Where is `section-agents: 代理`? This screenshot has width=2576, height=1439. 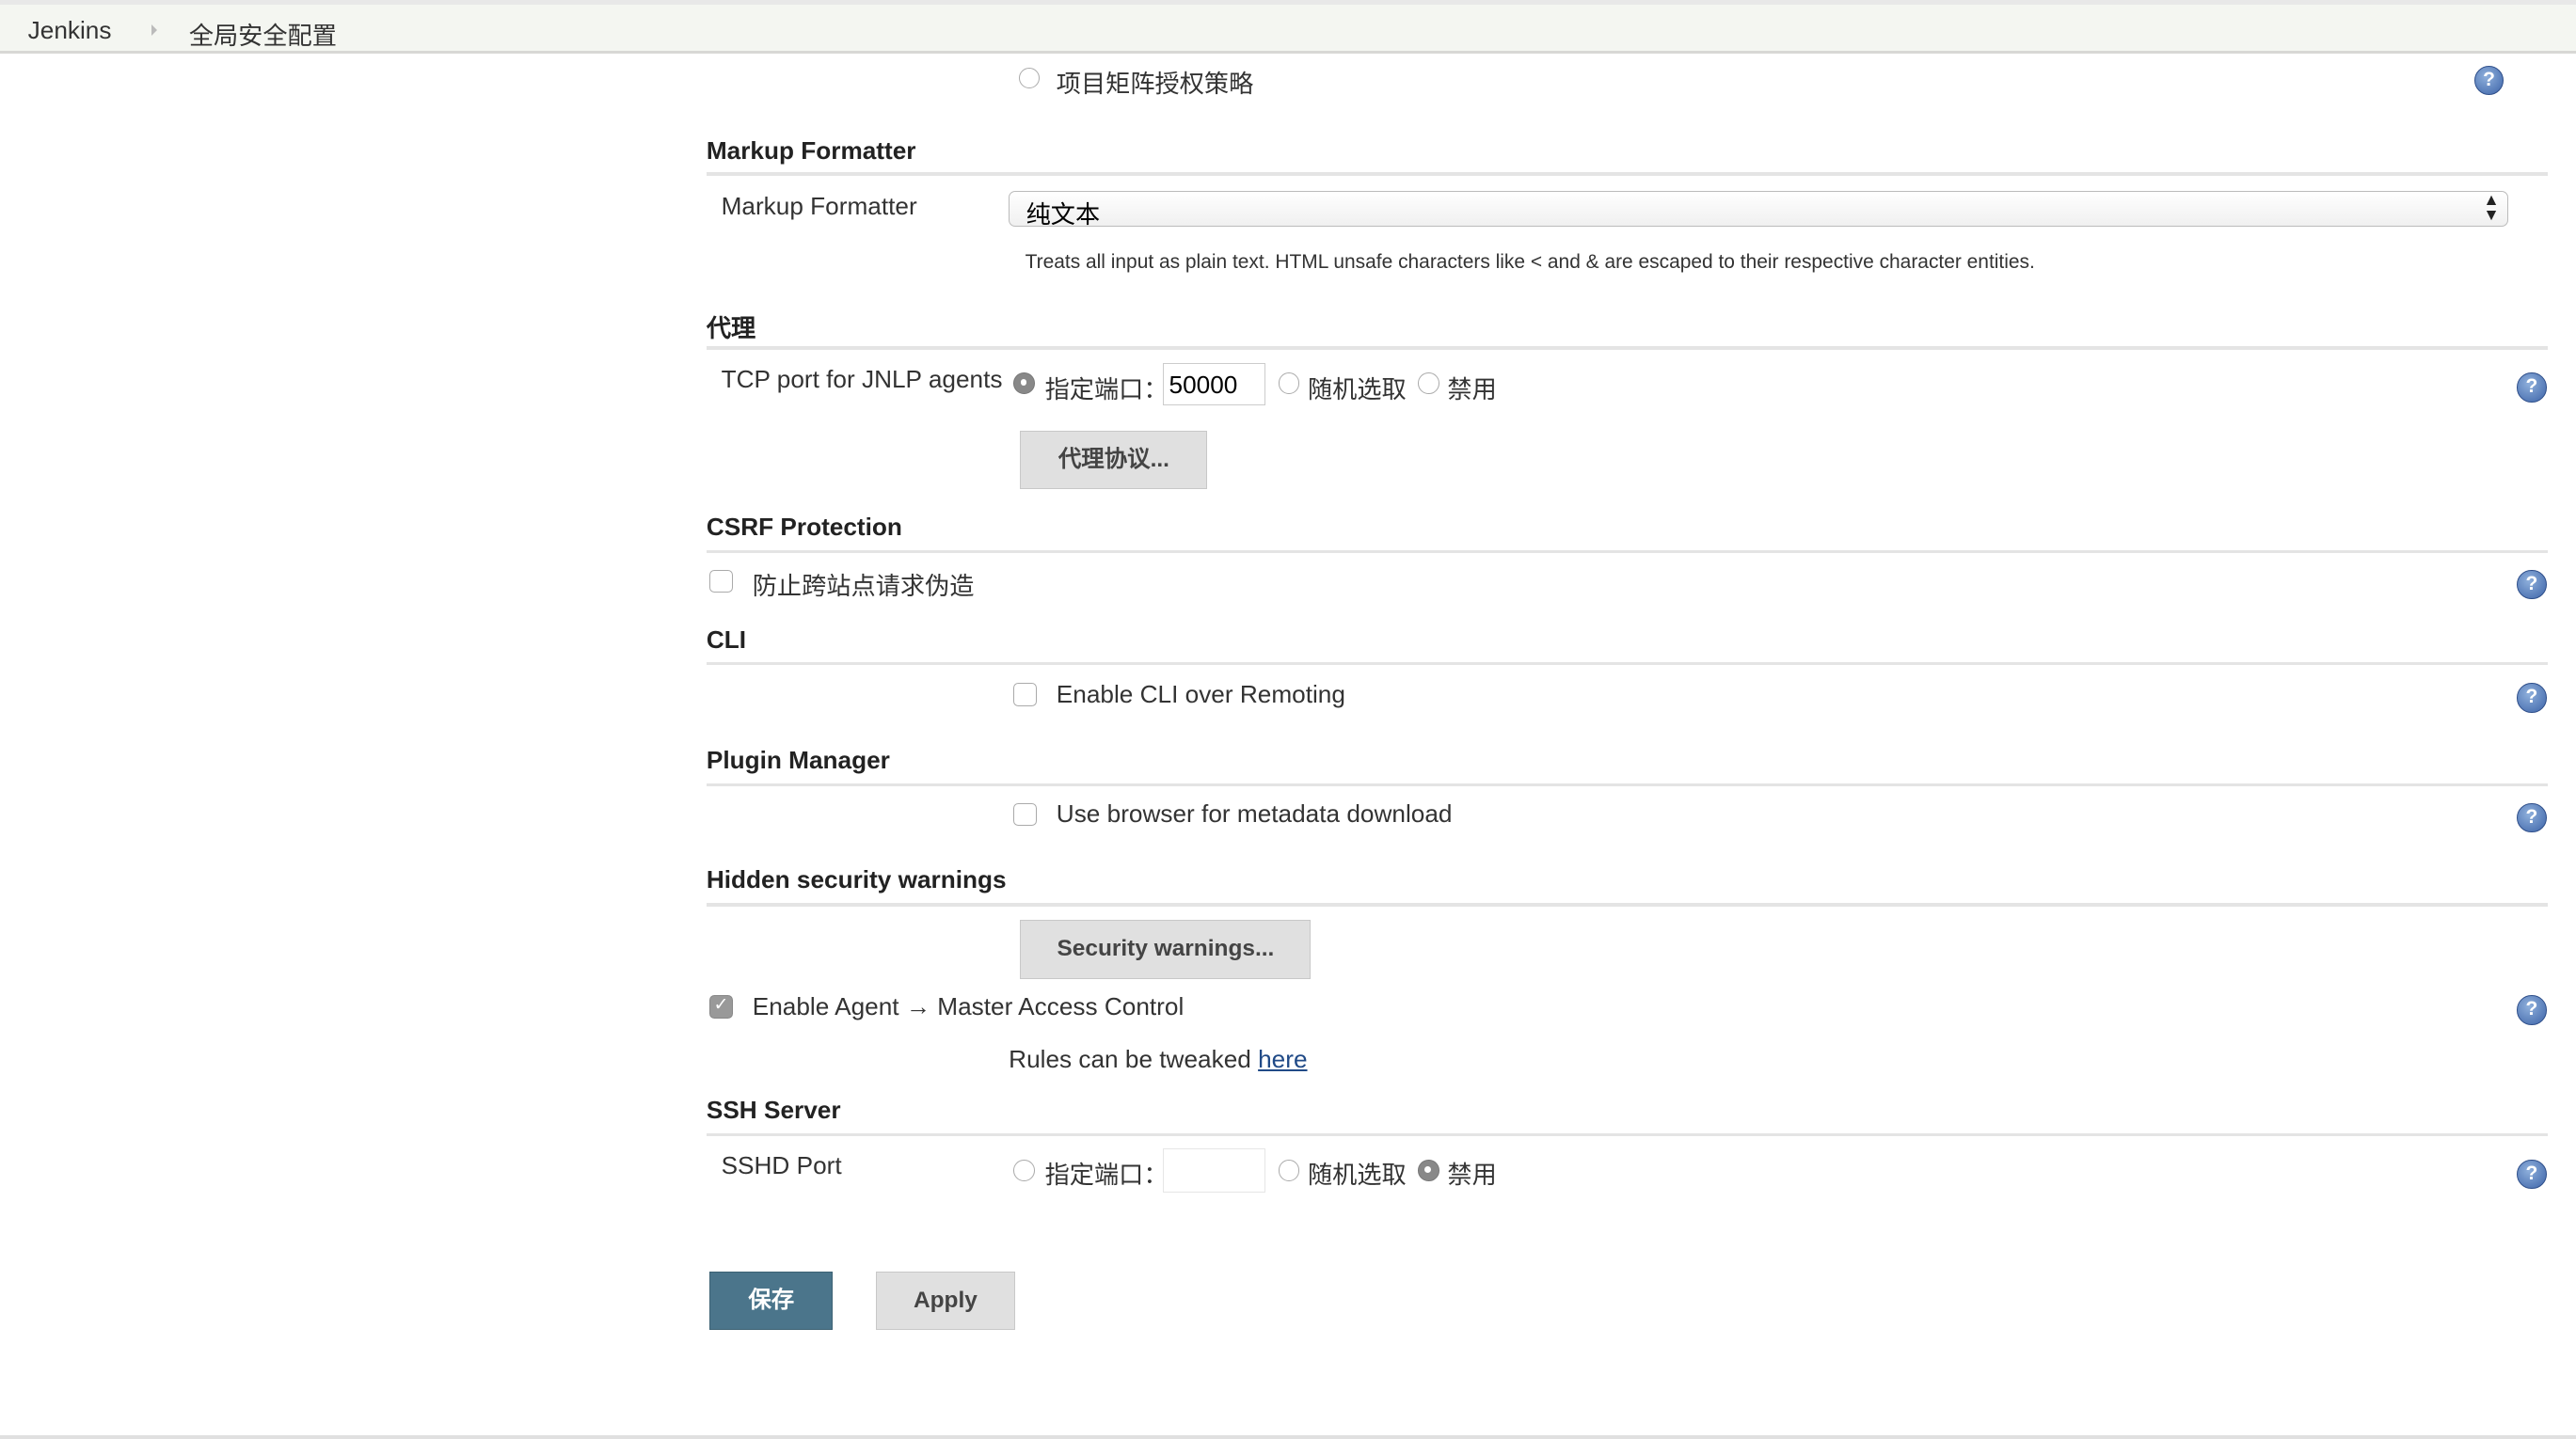
section-agents: 代理 is located at coordinates (731, 328).